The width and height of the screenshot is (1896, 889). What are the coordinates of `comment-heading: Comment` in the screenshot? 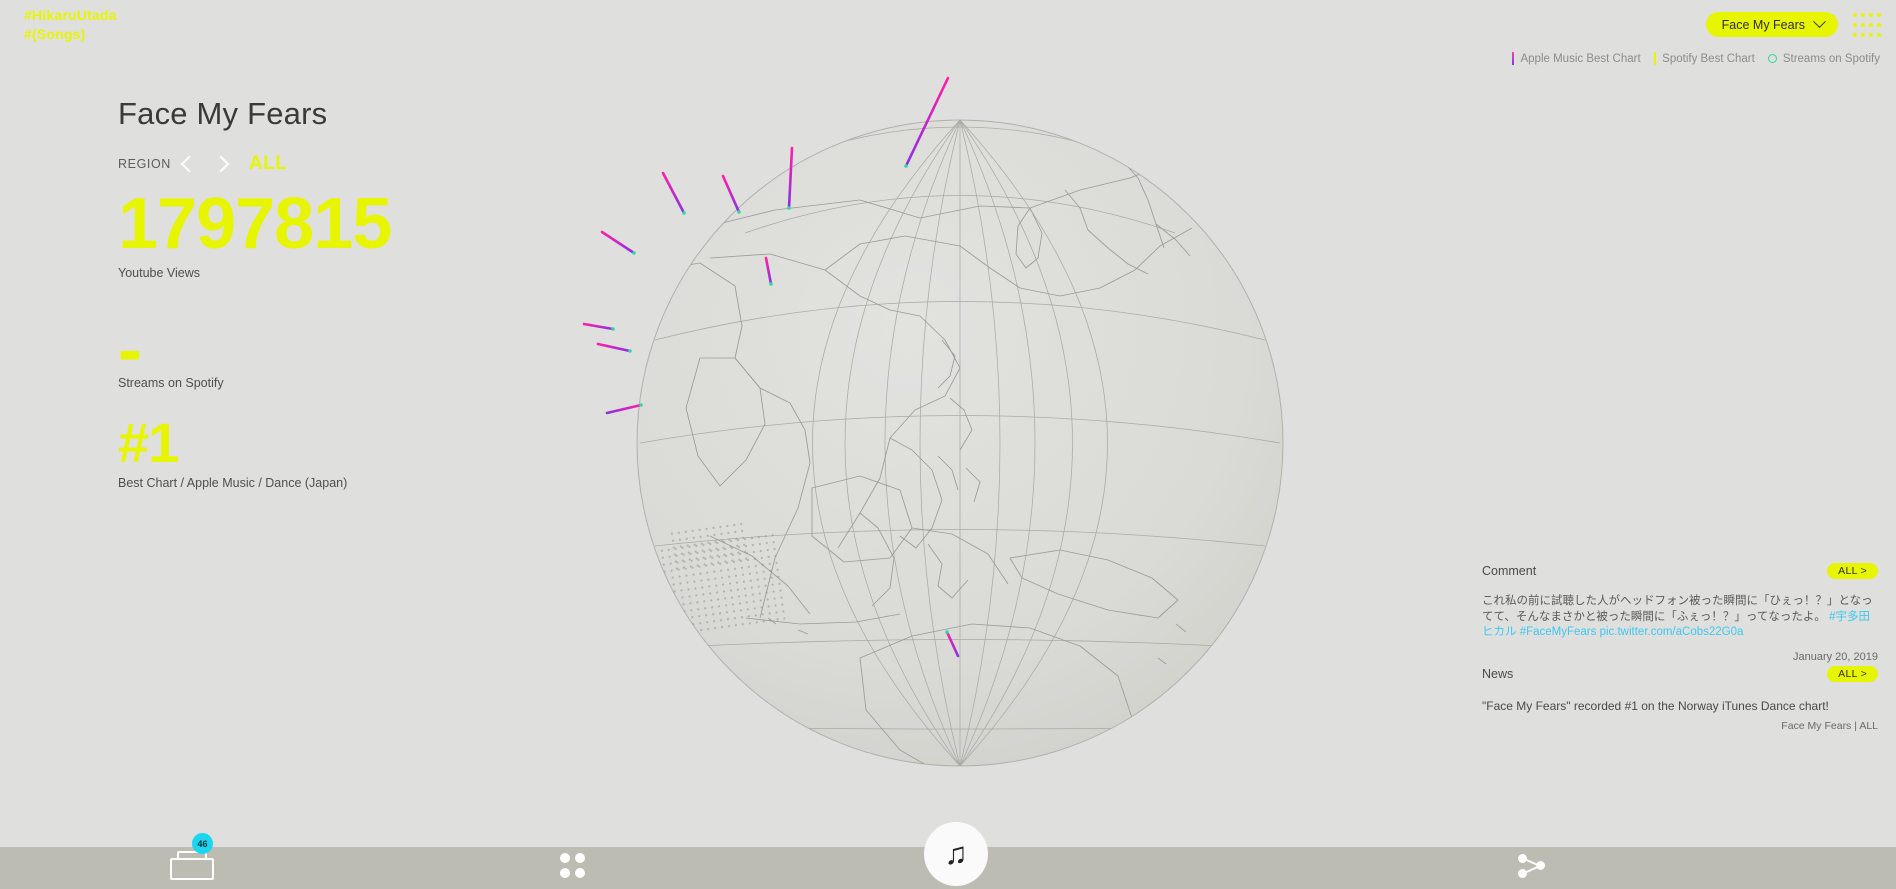 It's located at (1509, 571).